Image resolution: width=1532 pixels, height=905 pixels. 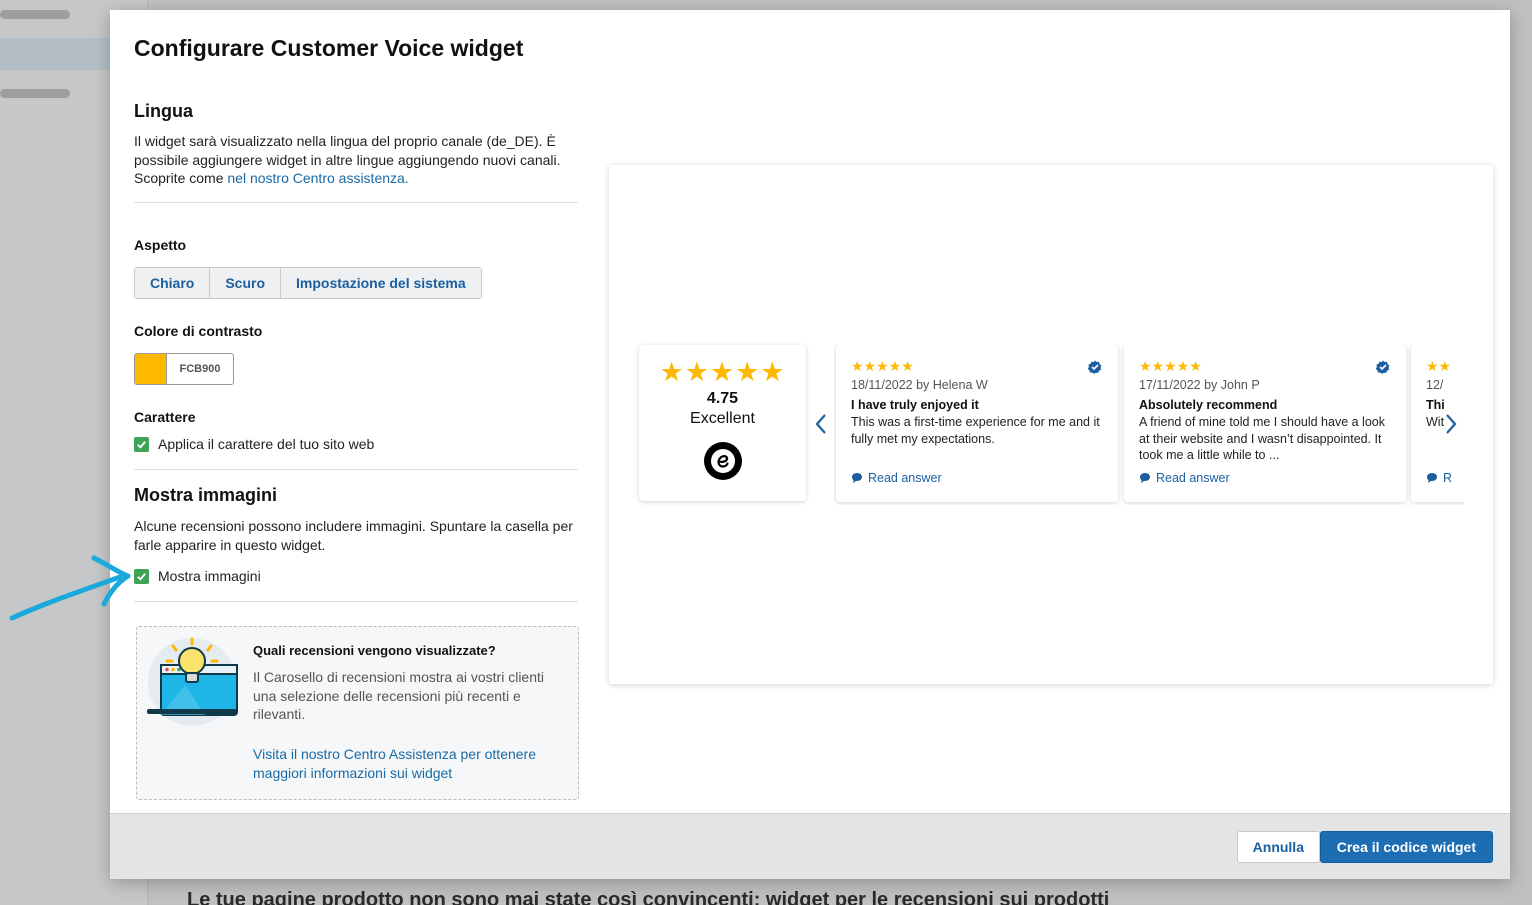 What do you see at coordinates (1435, 385) in the screenshot?
I see `review-meta: 12/` at bounding box center [1435, 385].